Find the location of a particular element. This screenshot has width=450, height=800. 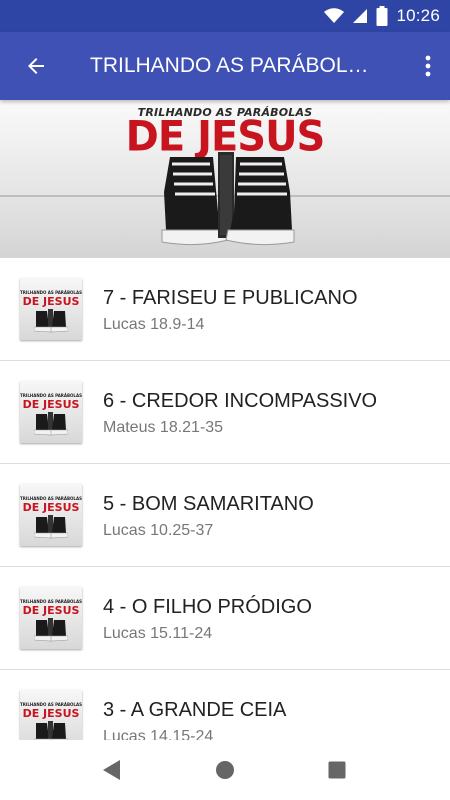

status-icons: 10:26 is located at coordinates (382, 16).